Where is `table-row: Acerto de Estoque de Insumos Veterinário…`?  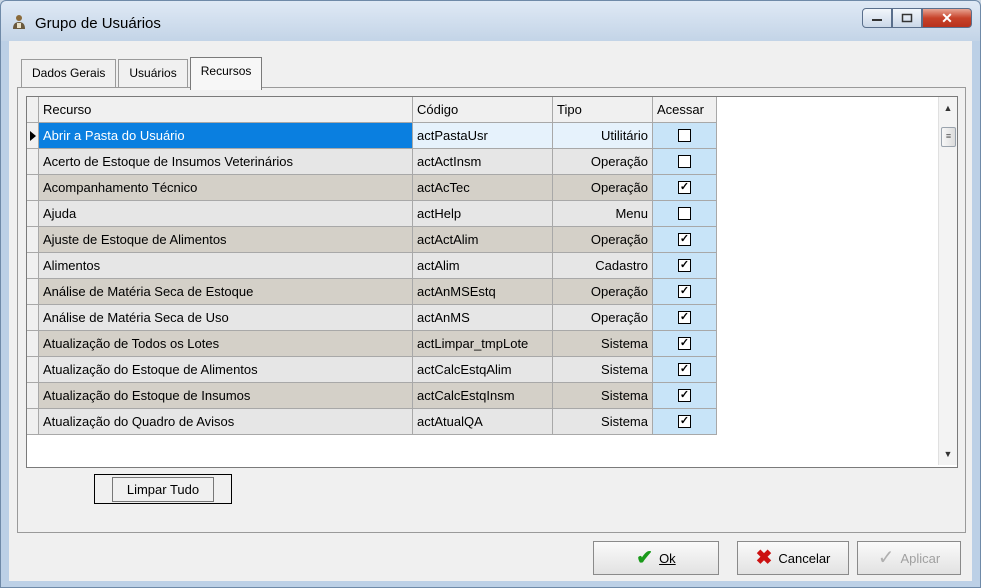 table-row: Acerto de Estoque de Insumos Veterinário… is located at coordinates (372, 162).